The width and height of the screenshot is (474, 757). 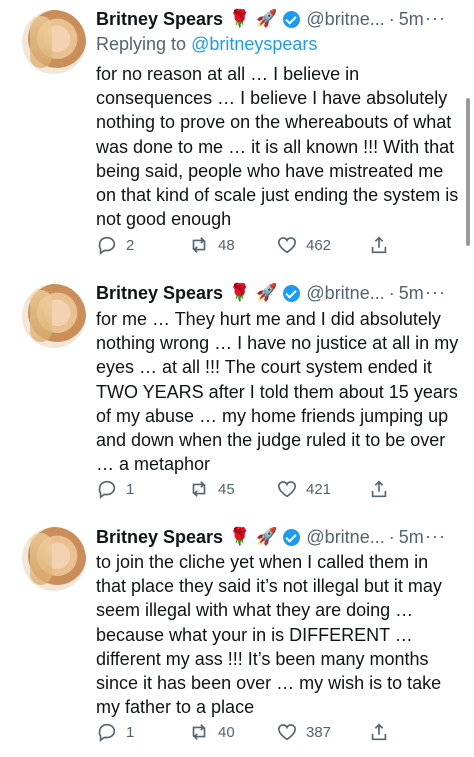 What do you see at coordinates (211, 245) in the screenshot?
I see `retweet-button: 48` at bounding box center [211, 245].